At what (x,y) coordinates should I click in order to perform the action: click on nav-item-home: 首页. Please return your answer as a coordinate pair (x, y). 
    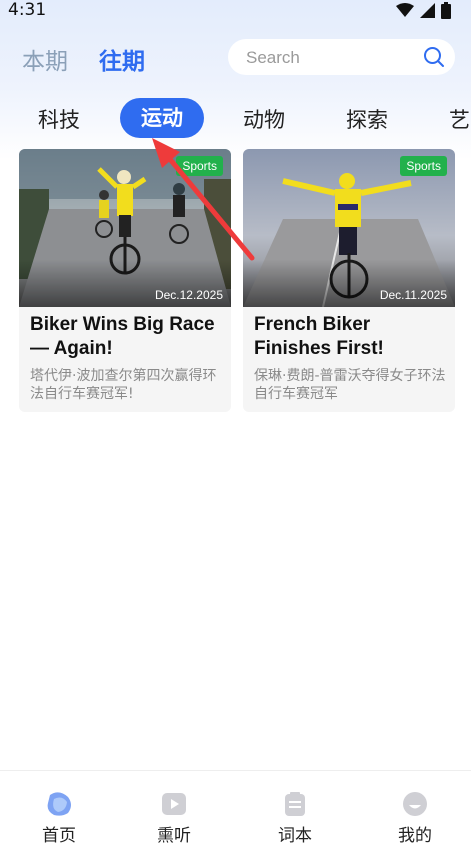
    Looking at the image, I should click on (59, 808).